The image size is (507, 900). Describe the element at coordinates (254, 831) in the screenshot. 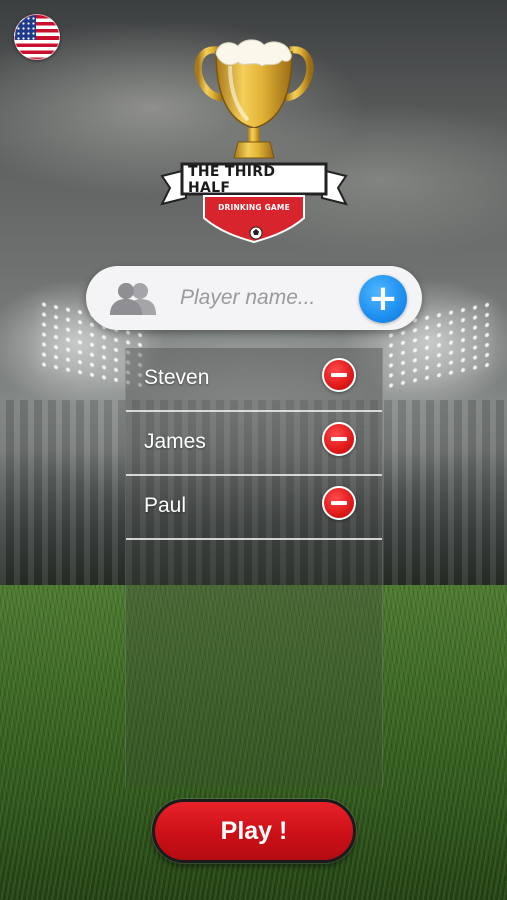

I see `play-button: Play !` at that location.